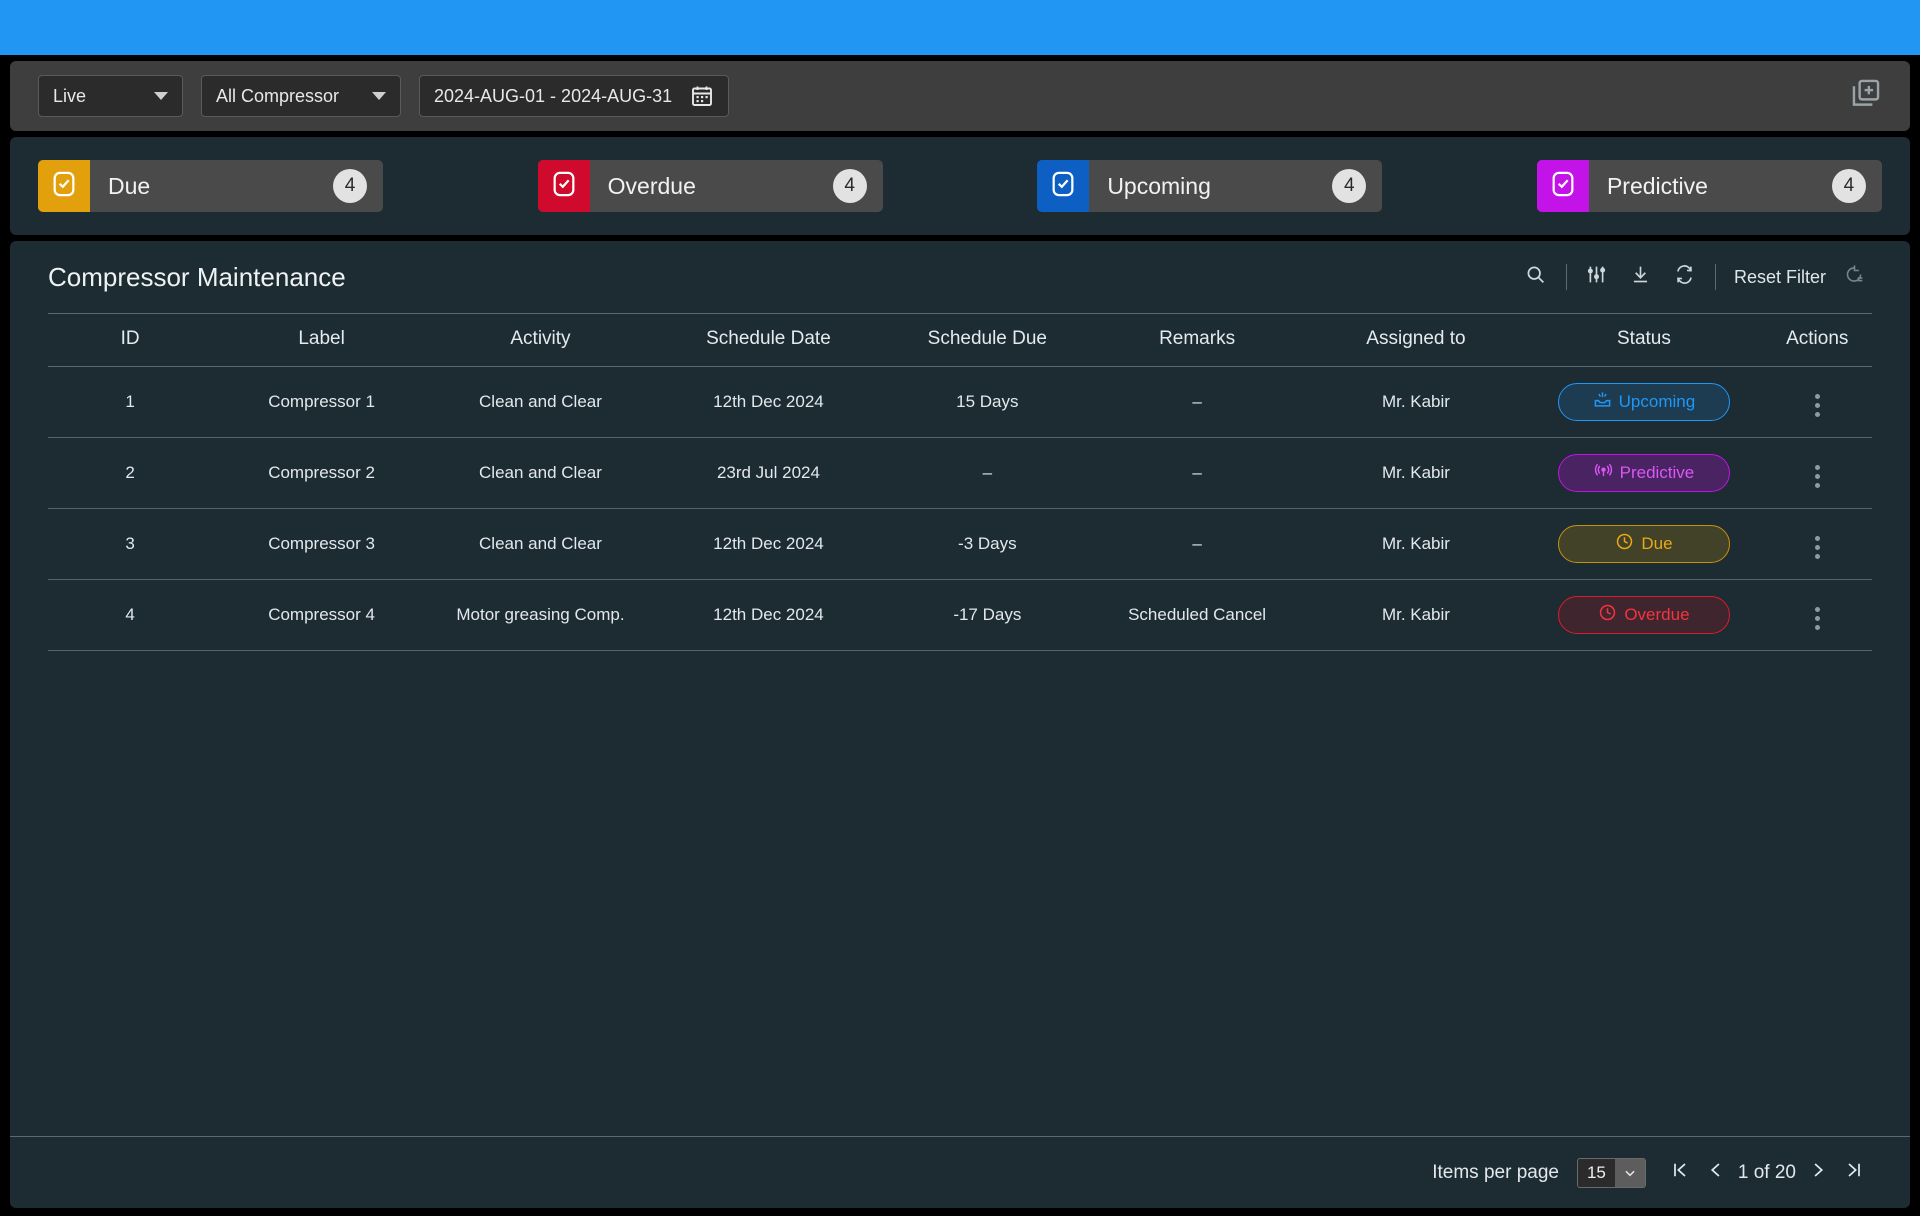 This screenshot has width=1920, height=1216. Describe the element at coordinates (110, 96) in the screenshot. I see `mode-select: Live` at that location.